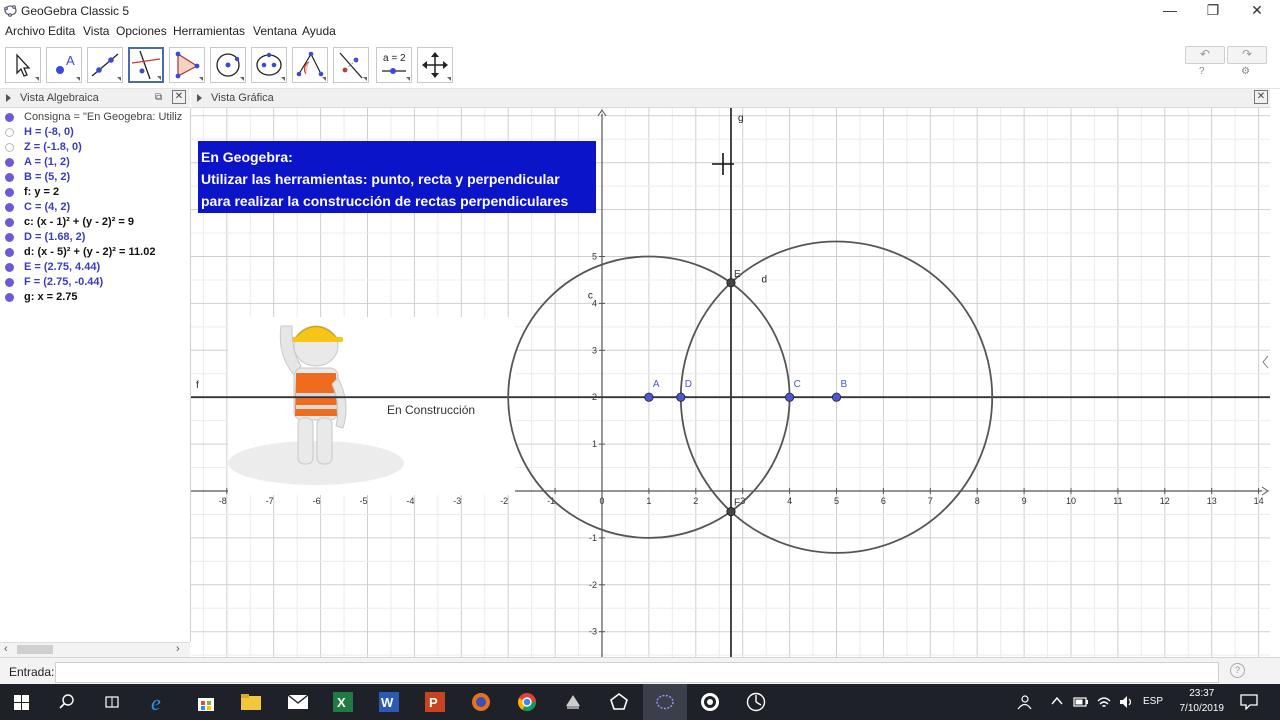 Image resolution: width=1280 pixels, height=720 pixels. Describe the element at coordinates (49, 132) in the screenshot. I see `algebra-item-text: H = (-8, 0)` at that location.